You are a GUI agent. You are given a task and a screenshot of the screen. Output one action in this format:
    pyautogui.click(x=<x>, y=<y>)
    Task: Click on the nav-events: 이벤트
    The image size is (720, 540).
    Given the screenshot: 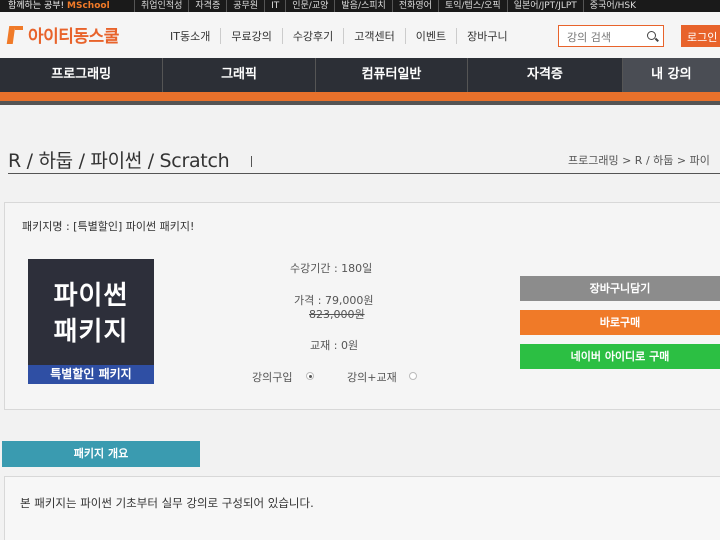 What is the action you would take?
    pyautogui.click(x=430, y=36)
    